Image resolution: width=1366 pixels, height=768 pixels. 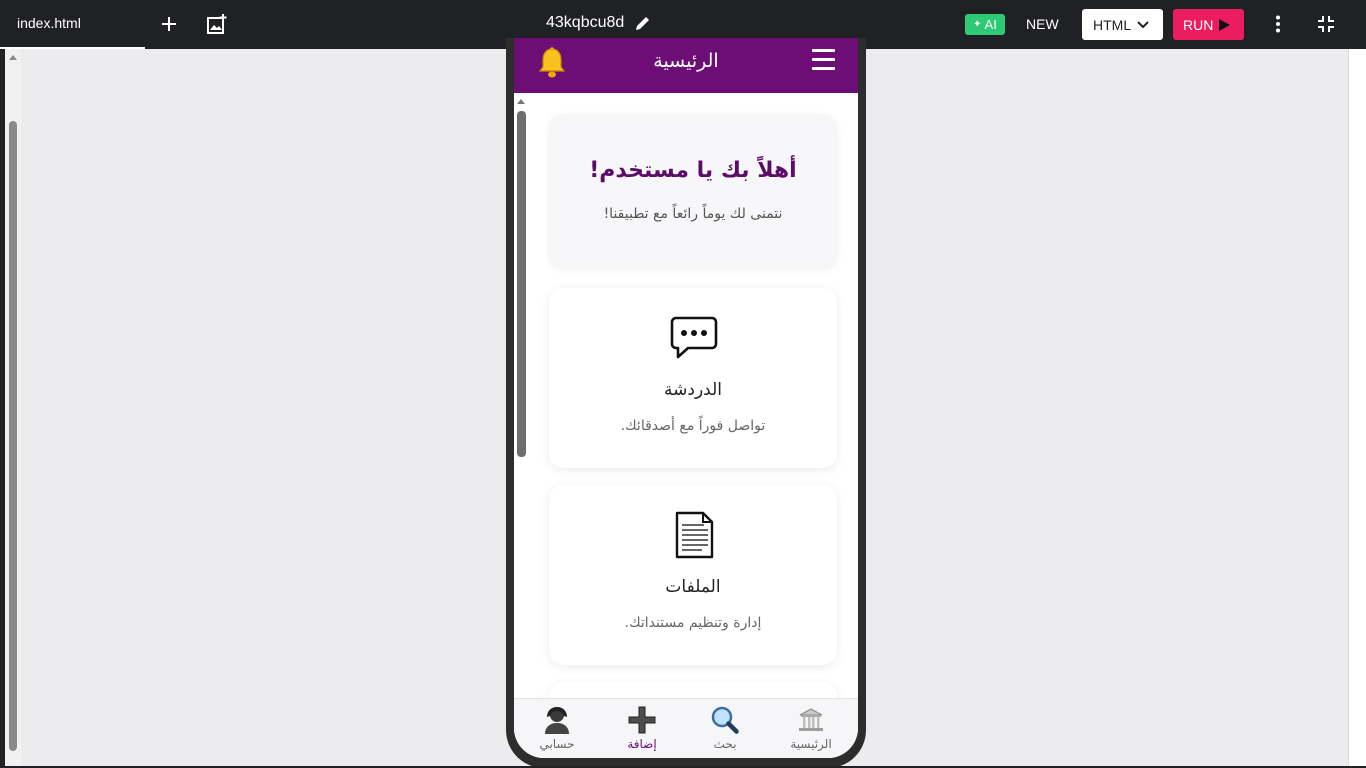 What do you see at coordinates (693, 378) in the screenshot?
I see `feature-card-chat: الدردشة تواصل فوراً مع أصدقائك.` at bounding box center [693, 378].